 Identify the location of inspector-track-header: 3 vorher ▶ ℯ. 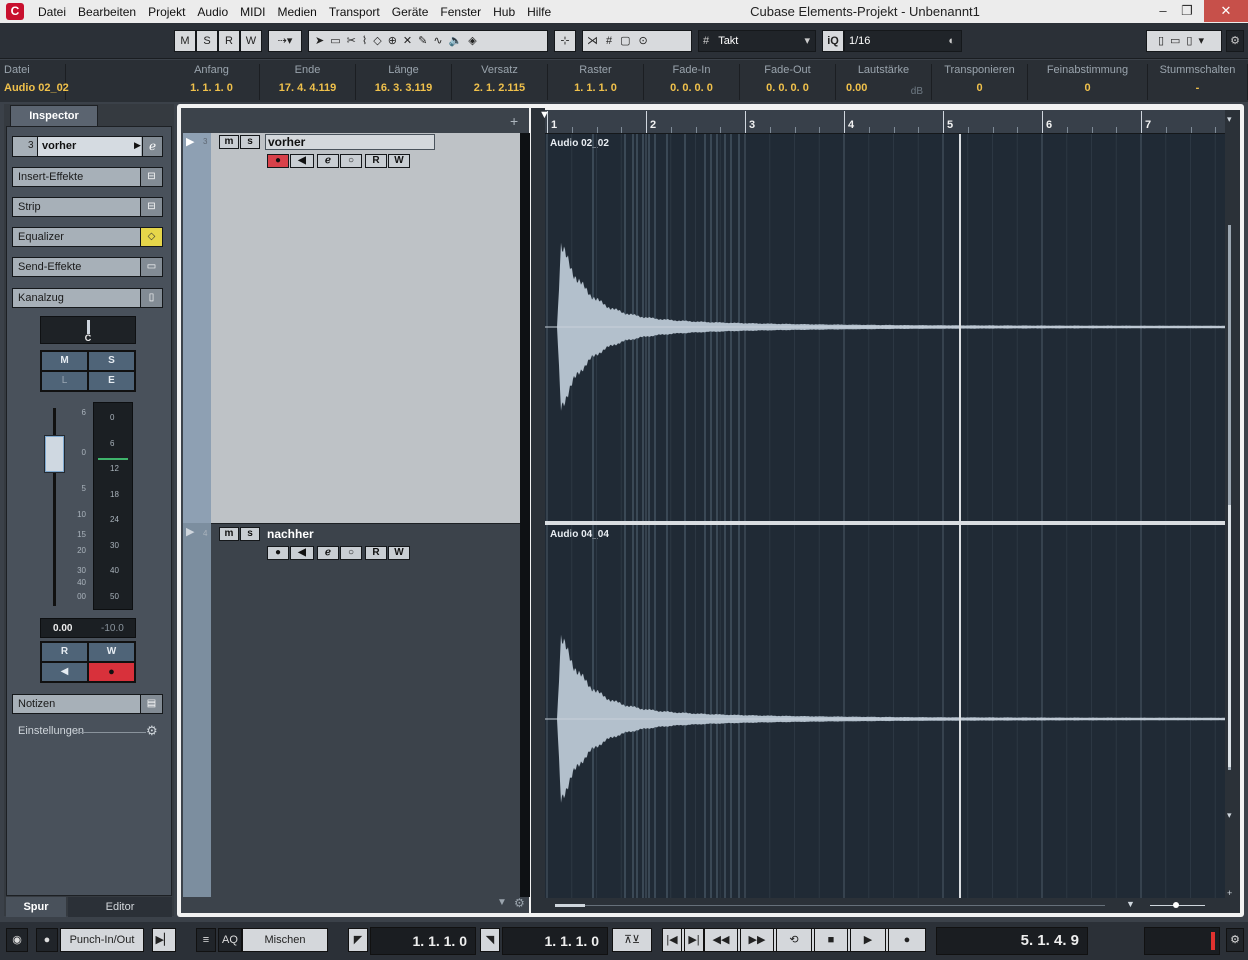
(87, 146).